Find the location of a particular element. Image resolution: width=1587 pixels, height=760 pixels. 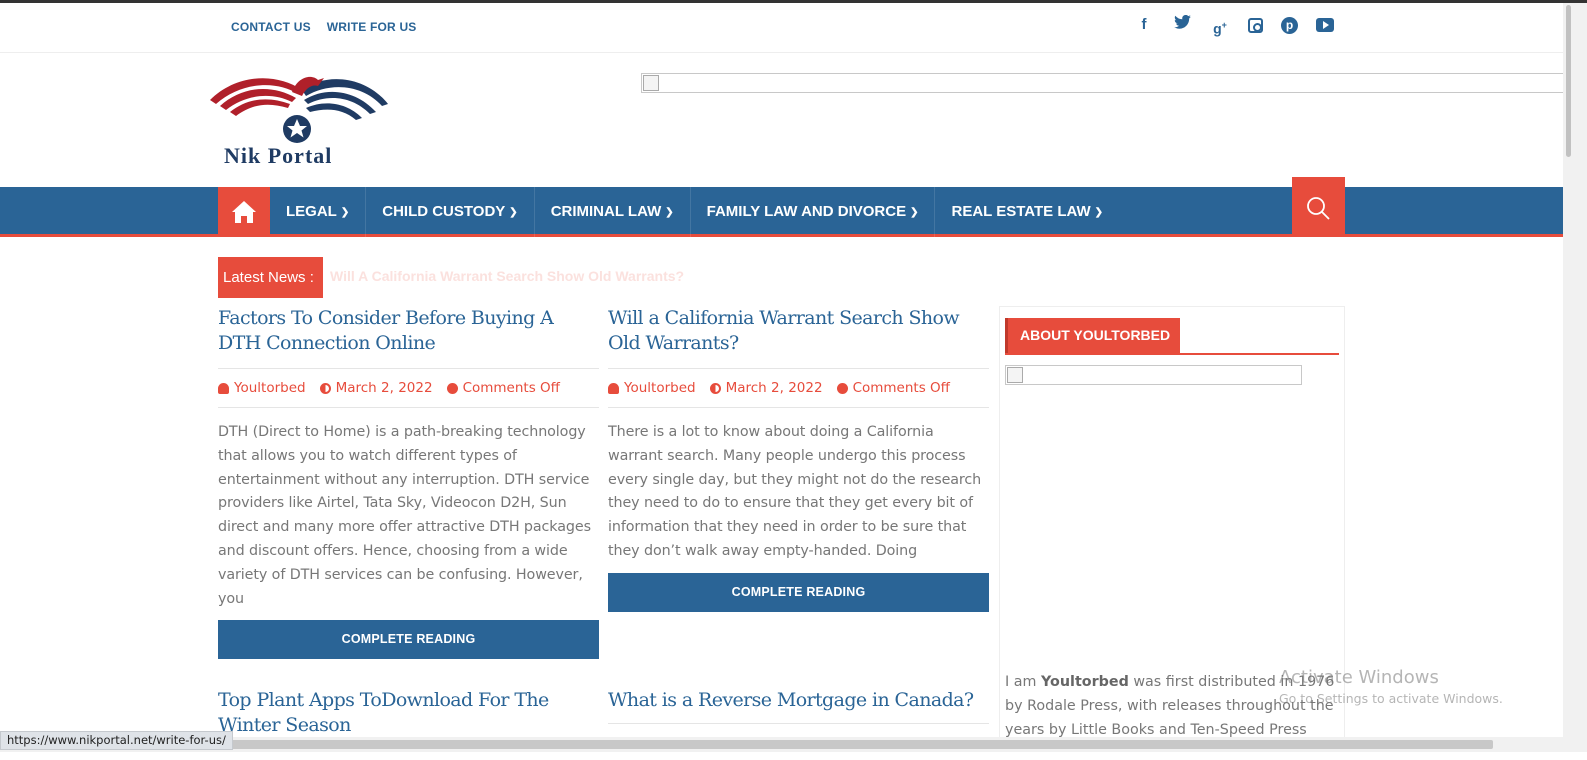

twitter-icon is located at coordinates (1182, 24).